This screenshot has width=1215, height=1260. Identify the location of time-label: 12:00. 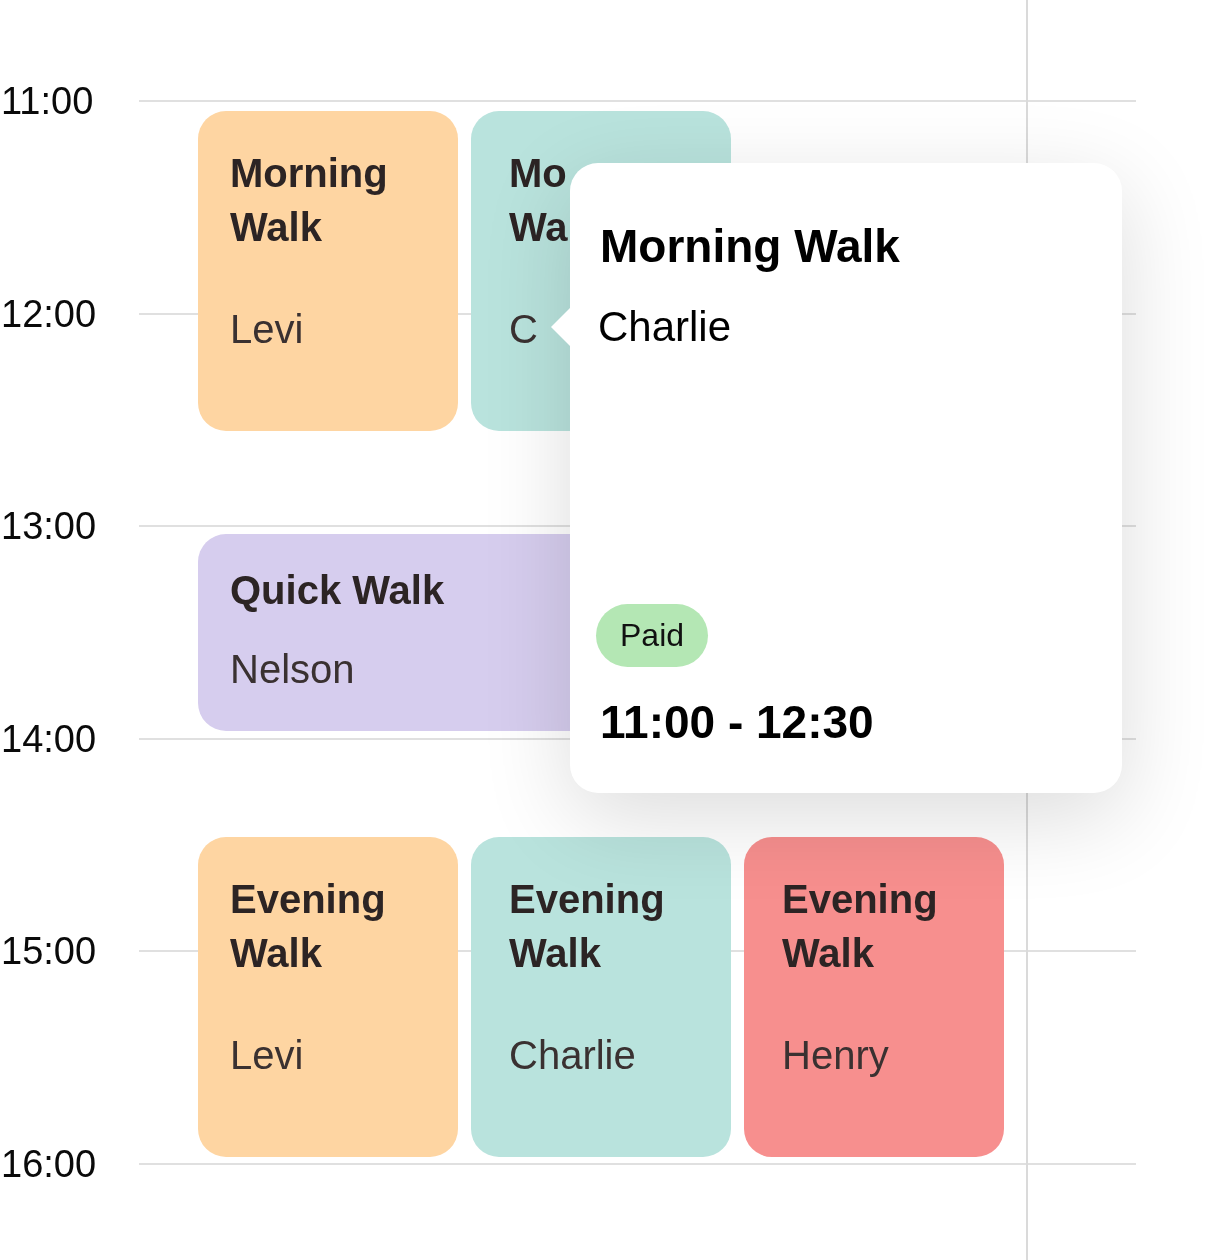
(49, 314).